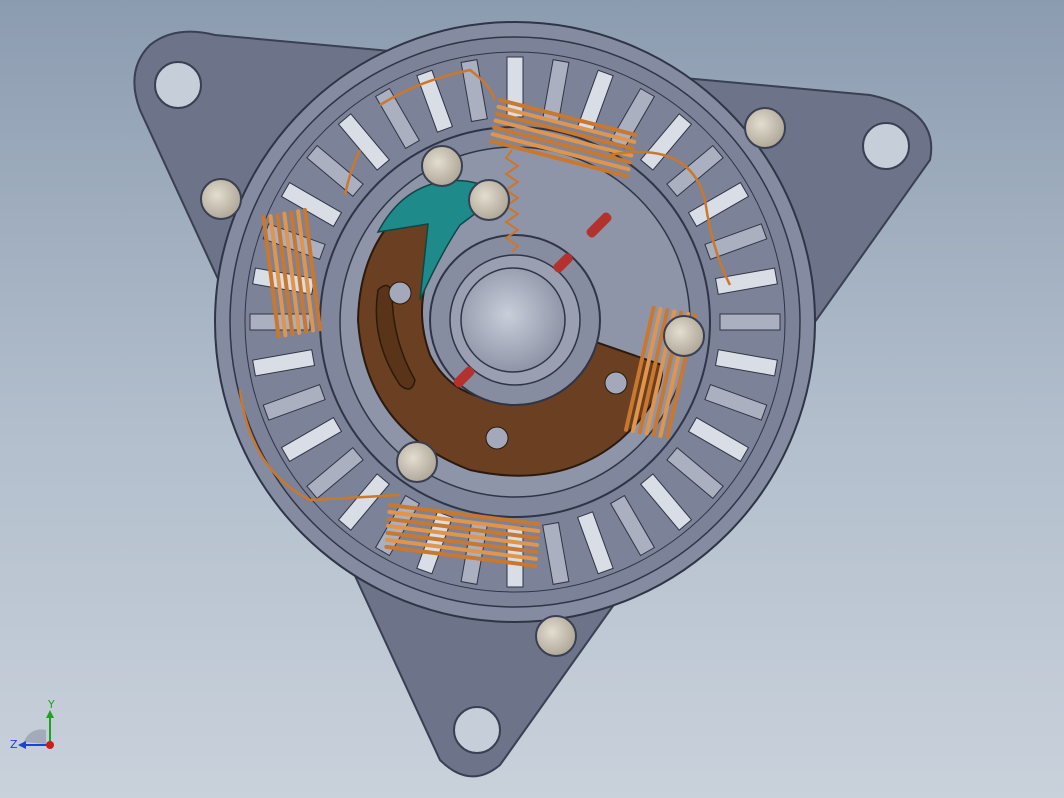  What do you see at coordinates (513, 320) in the screenshot?
I see `bearing` at bounding box center [513, 320].